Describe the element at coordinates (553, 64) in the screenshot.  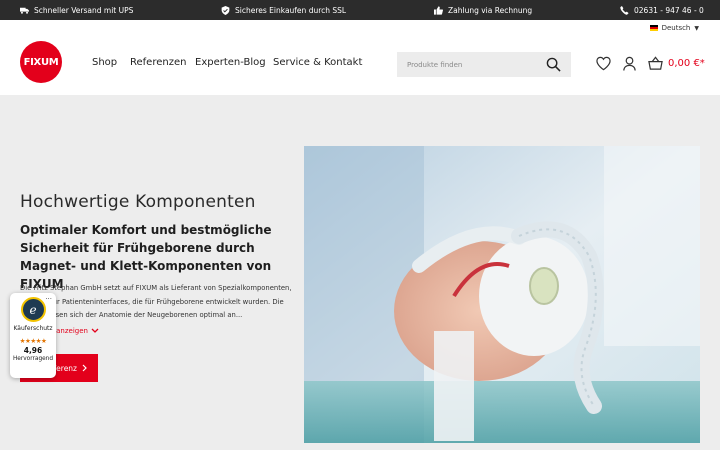
I see `search-icon` at that location.